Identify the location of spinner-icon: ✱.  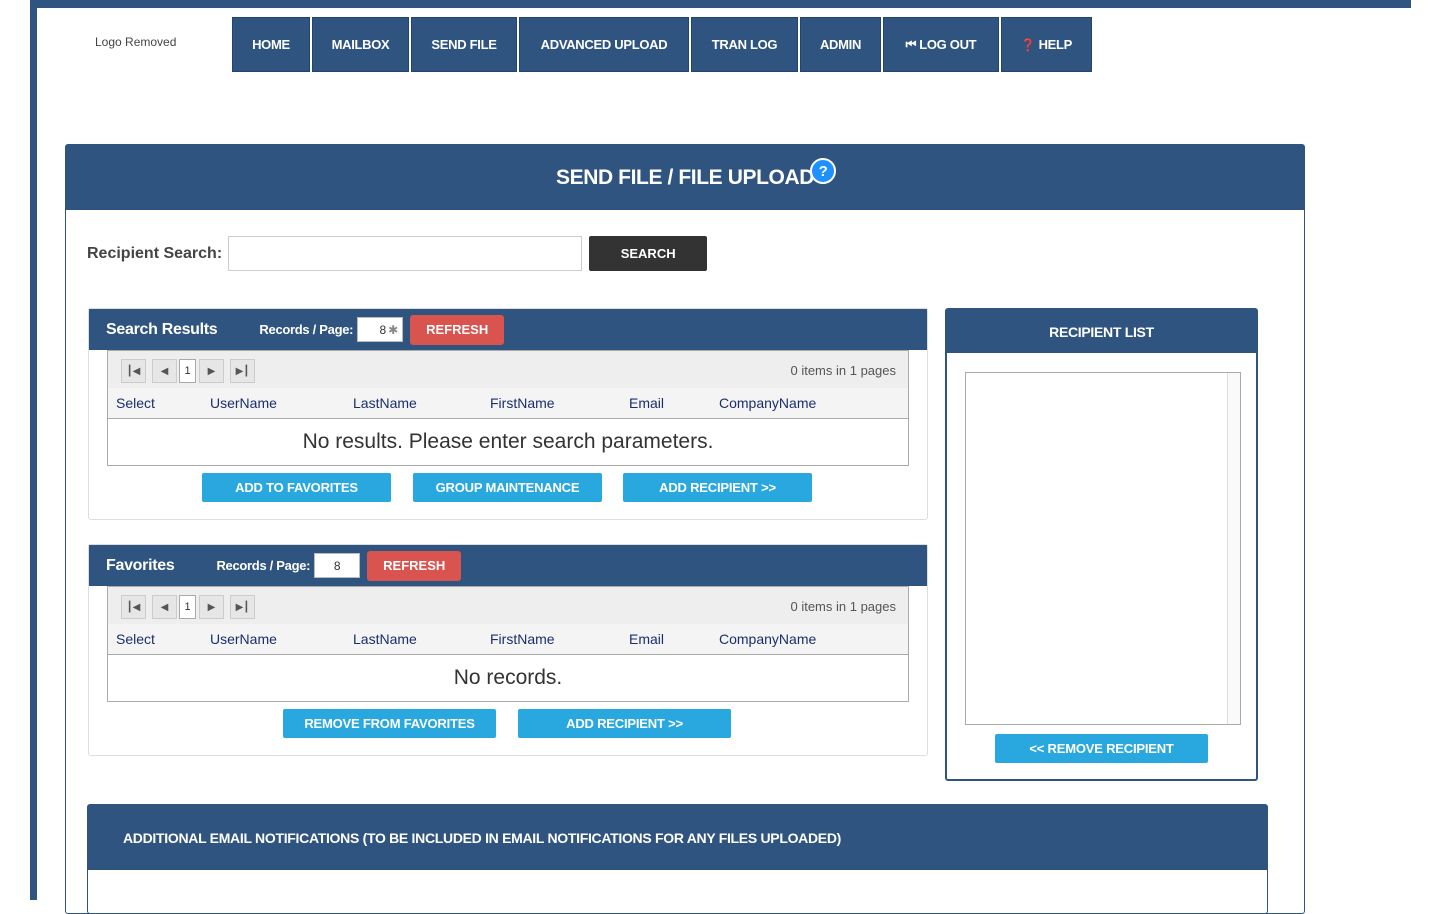
(393, 329).